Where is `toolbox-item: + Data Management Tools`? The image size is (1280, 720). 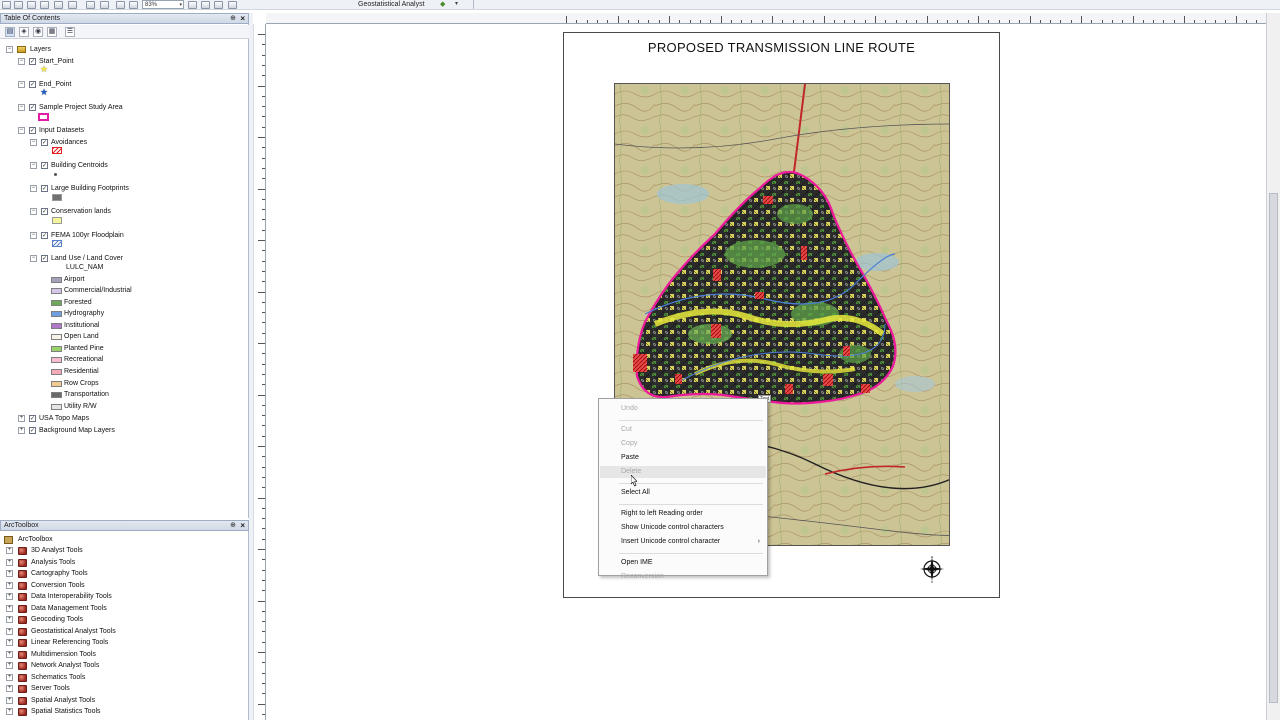 toolbox-item: + Data Management Tools is located at coordinates (120, 609).